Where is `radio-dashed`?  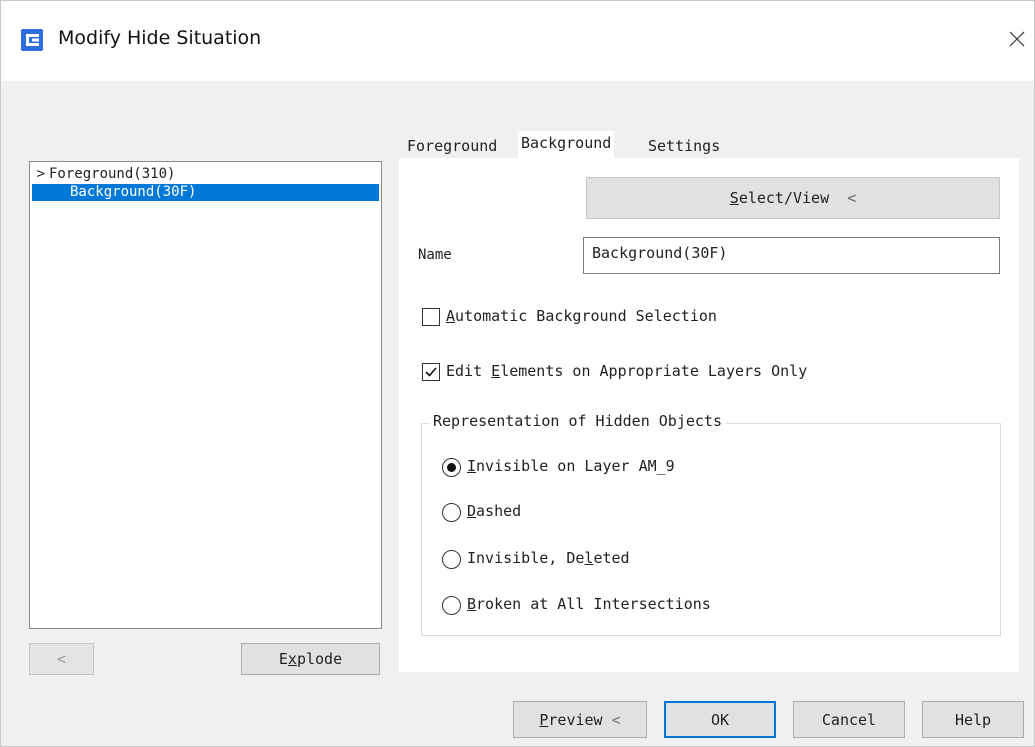 radio-dashed is located at coordinates (451, 512).